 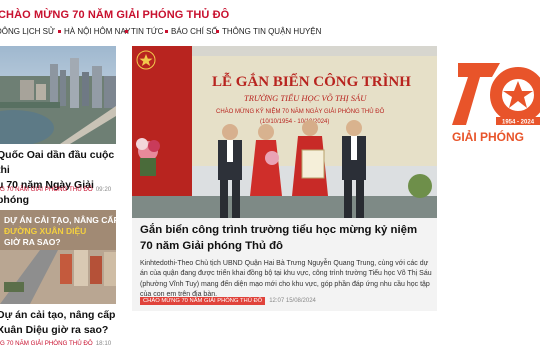 I want to click on svg-text: ĐƯỜNG XUÂN DIỆU, so click(x=45, y=230).